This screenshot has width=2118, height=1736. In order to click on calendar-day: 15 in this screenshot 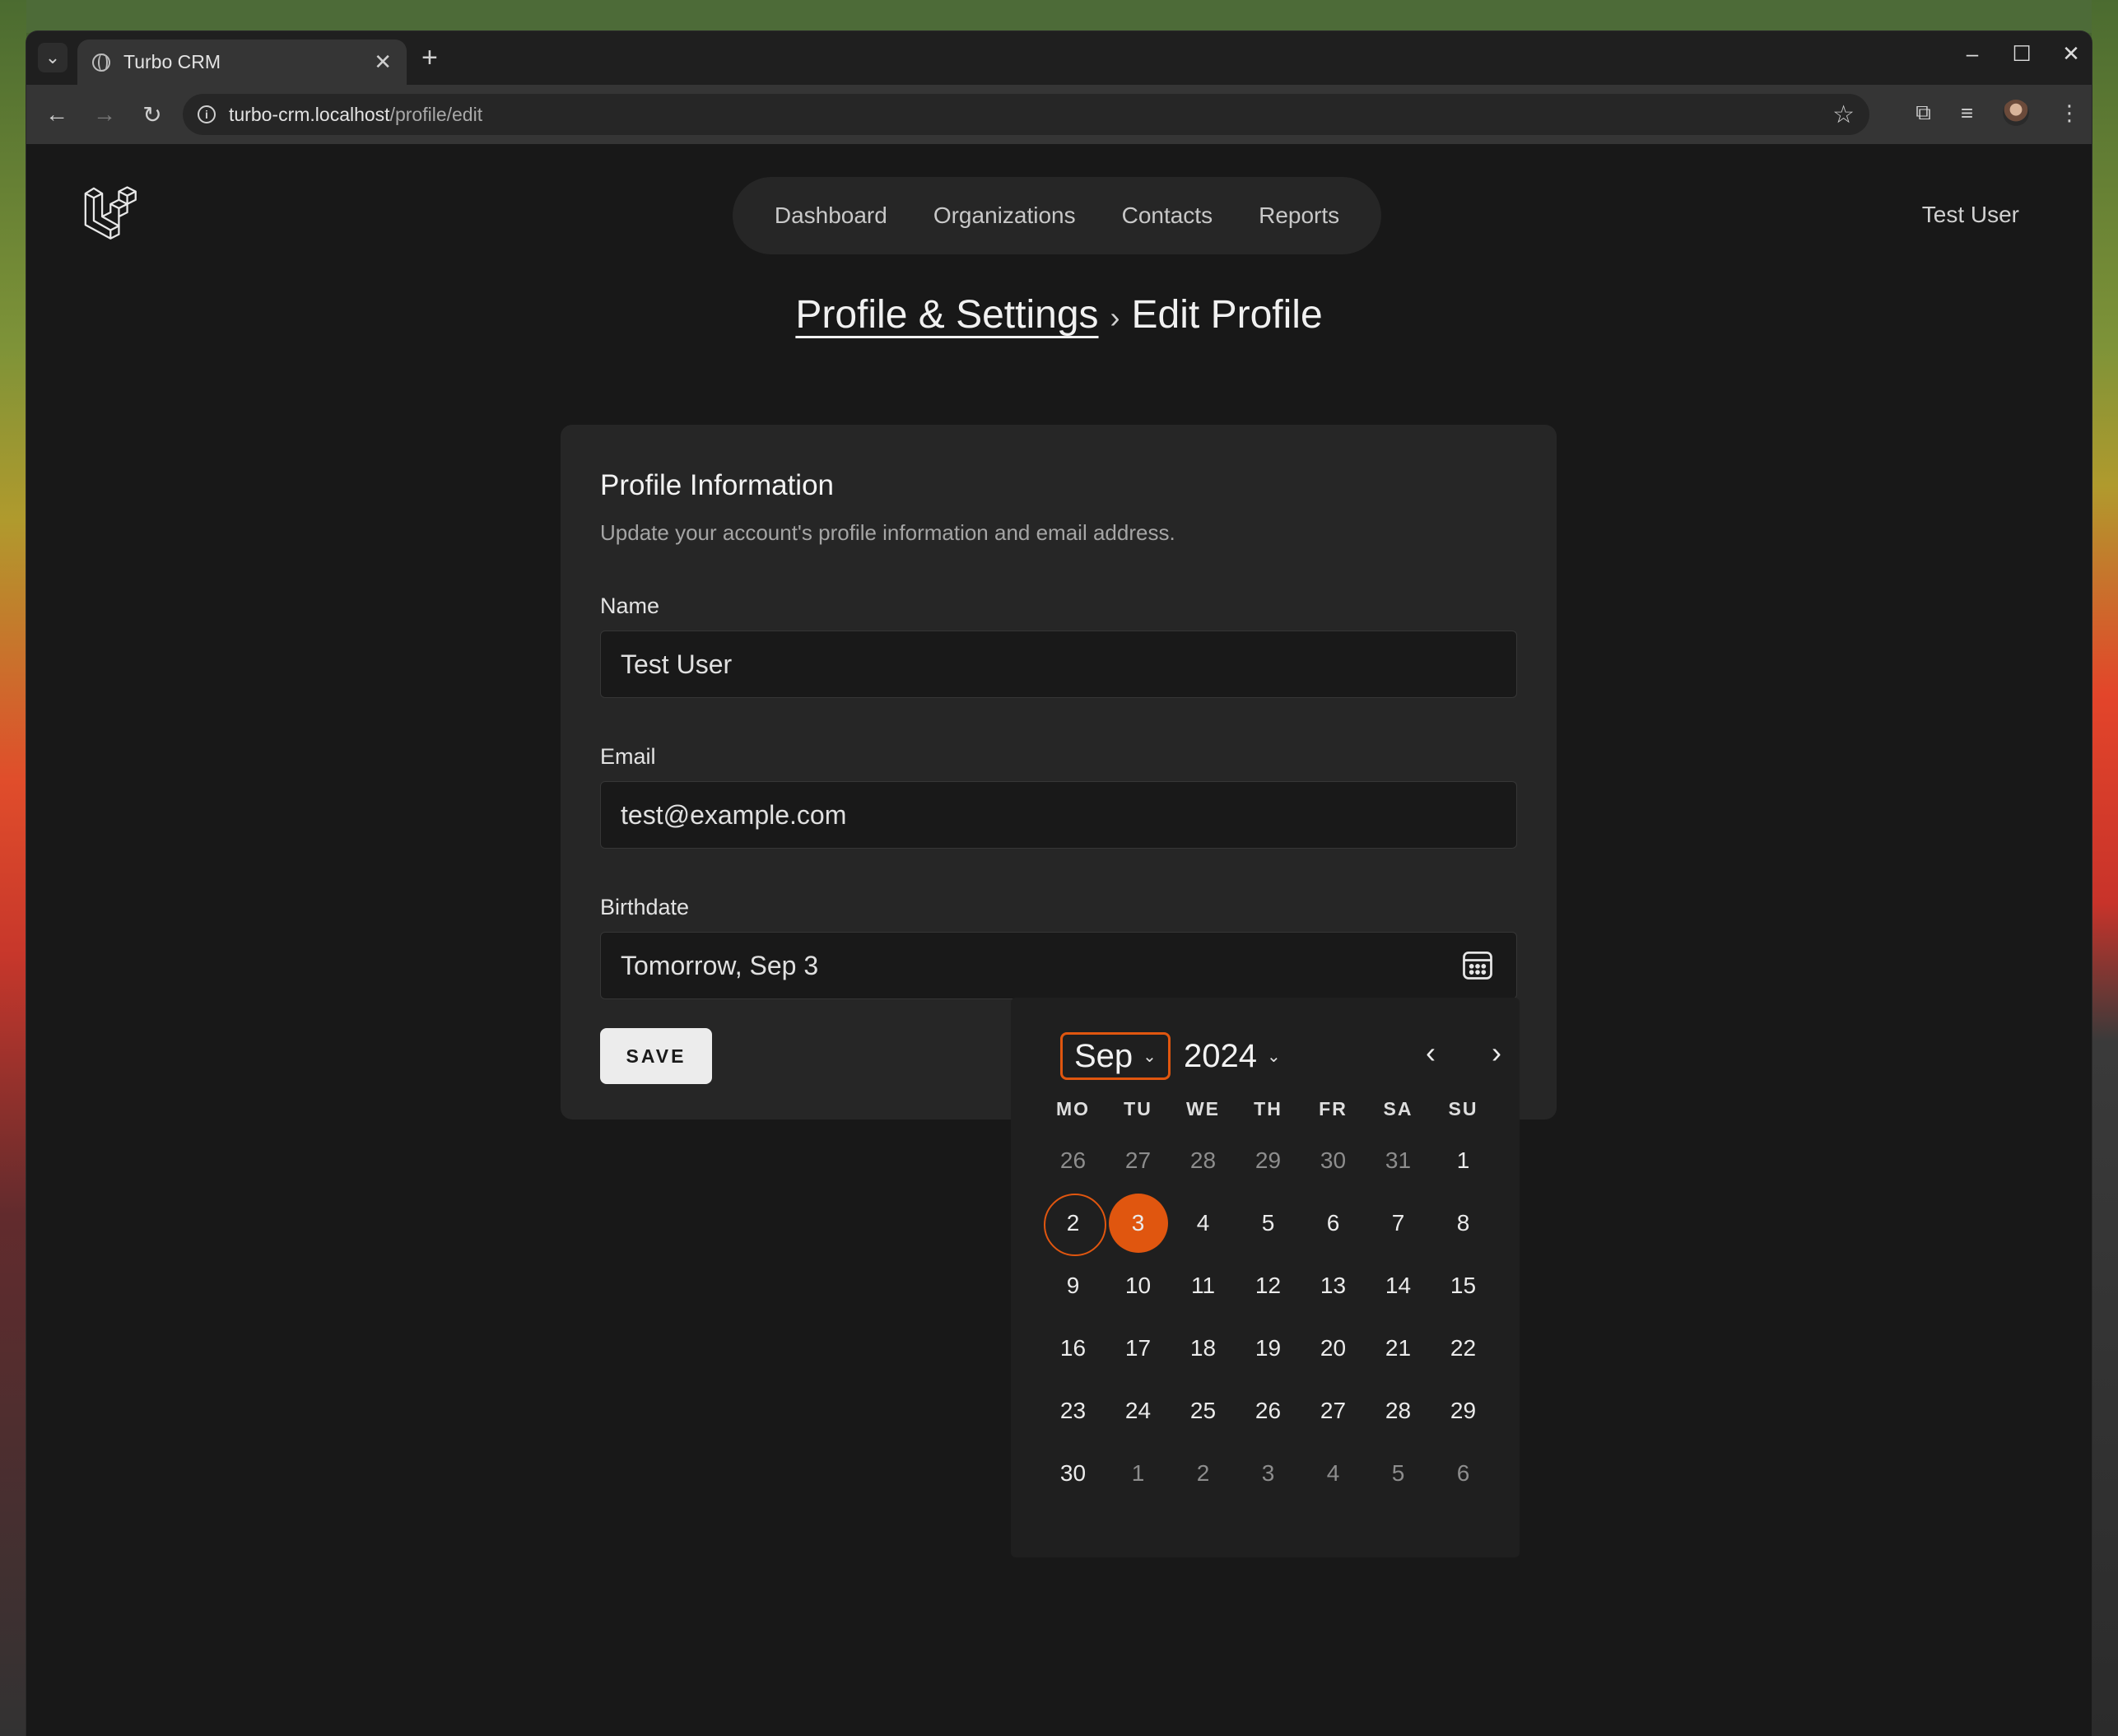, I will do `click(1463, 1285)`.